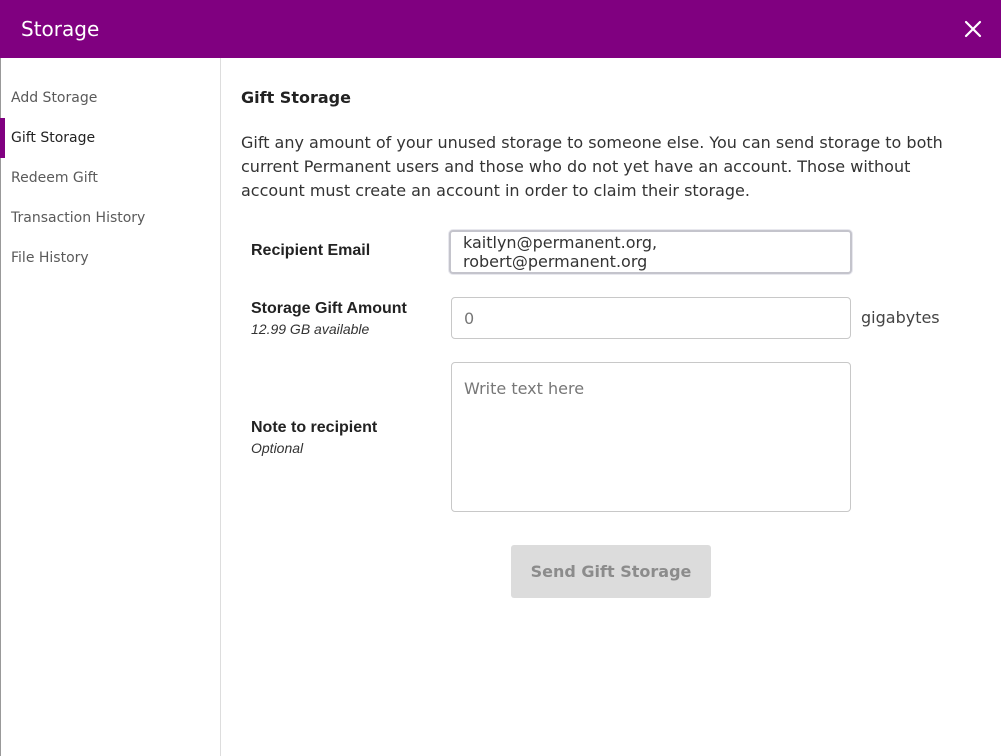 This screenshot has height=756, width=1001. I want to click on recipient-label-group: Recipient Email, so click(310, 251).